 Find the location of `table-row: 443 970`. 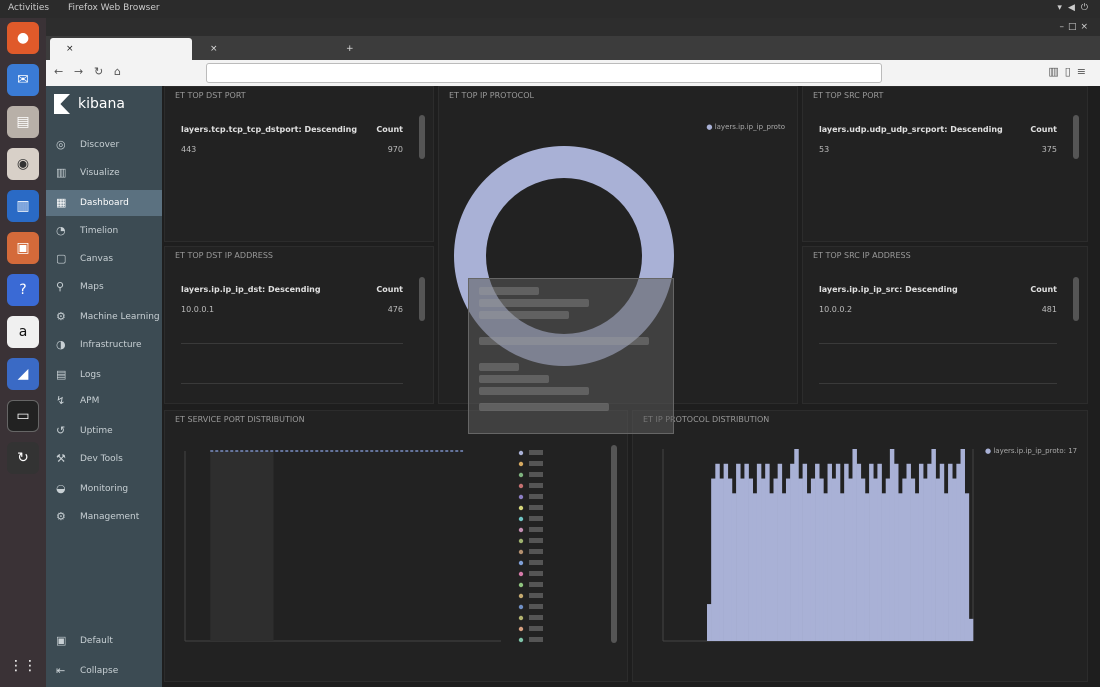

table-row: 443 970 is located at coordinates (292, 152).